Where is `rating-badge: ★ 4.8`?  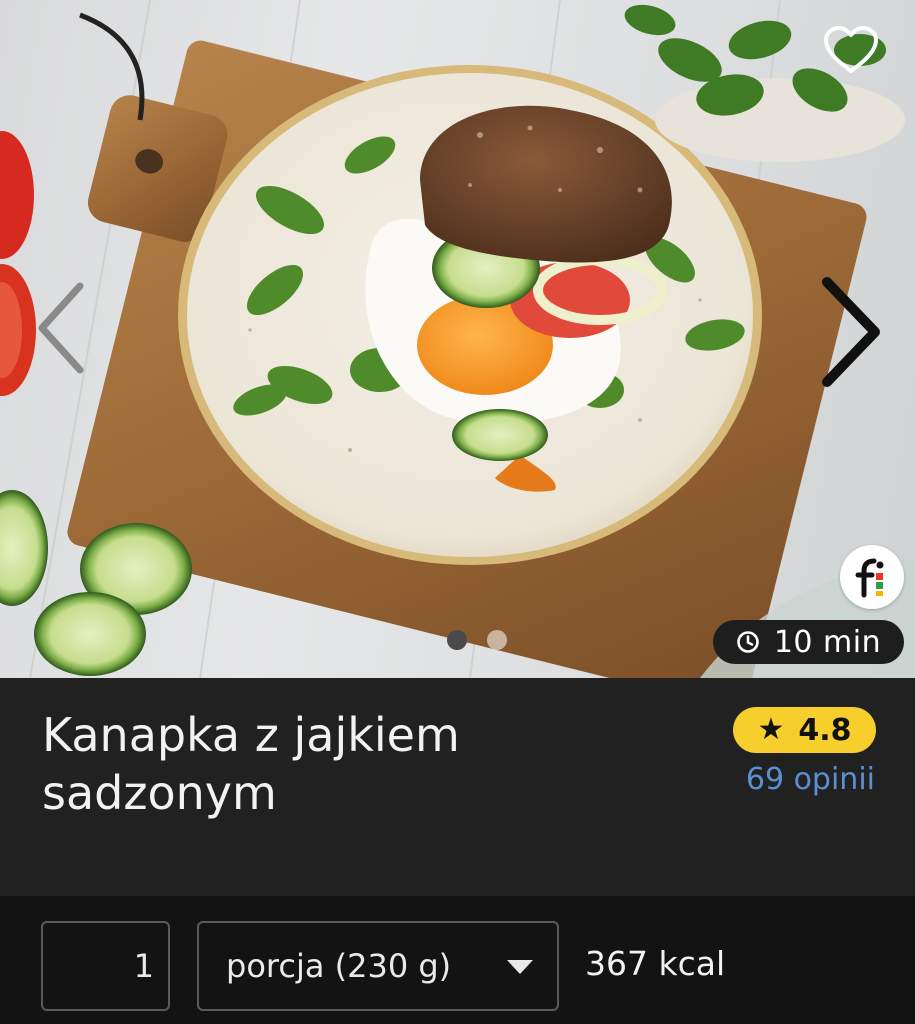
rating-badge: ★ 4.8 is located at coordinates (804, 730).